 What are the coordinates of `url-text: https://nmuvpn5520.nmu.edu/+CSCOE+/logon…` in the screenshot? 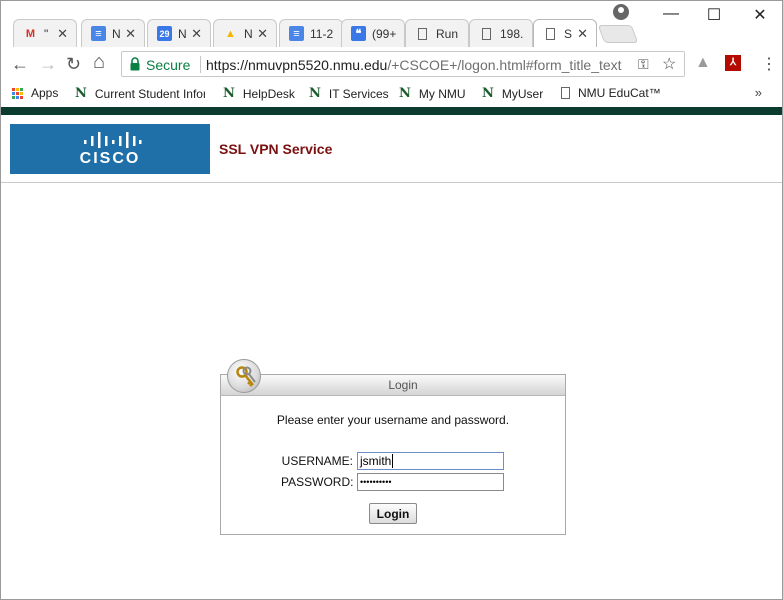 It's located at (414, 65).